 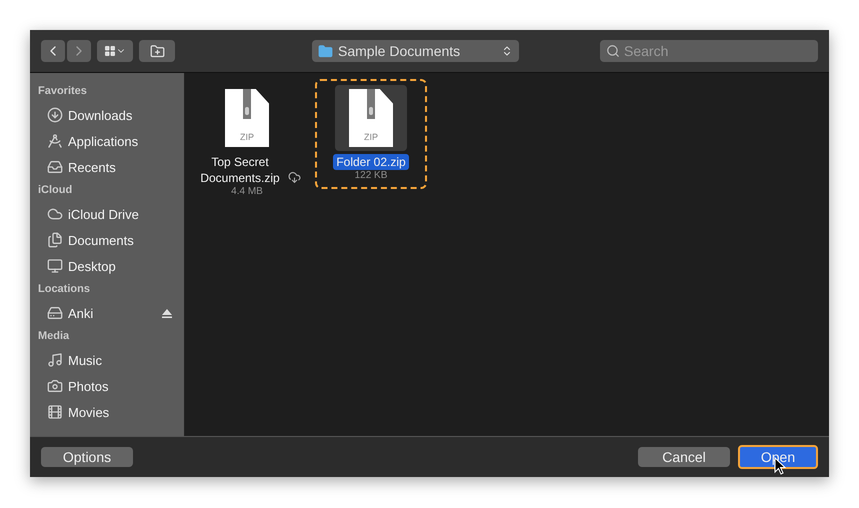 What do you see at coordinates (111, 360) in the screenshot?
I see `sidebar-item: Music` at bounding box center [111, 360].